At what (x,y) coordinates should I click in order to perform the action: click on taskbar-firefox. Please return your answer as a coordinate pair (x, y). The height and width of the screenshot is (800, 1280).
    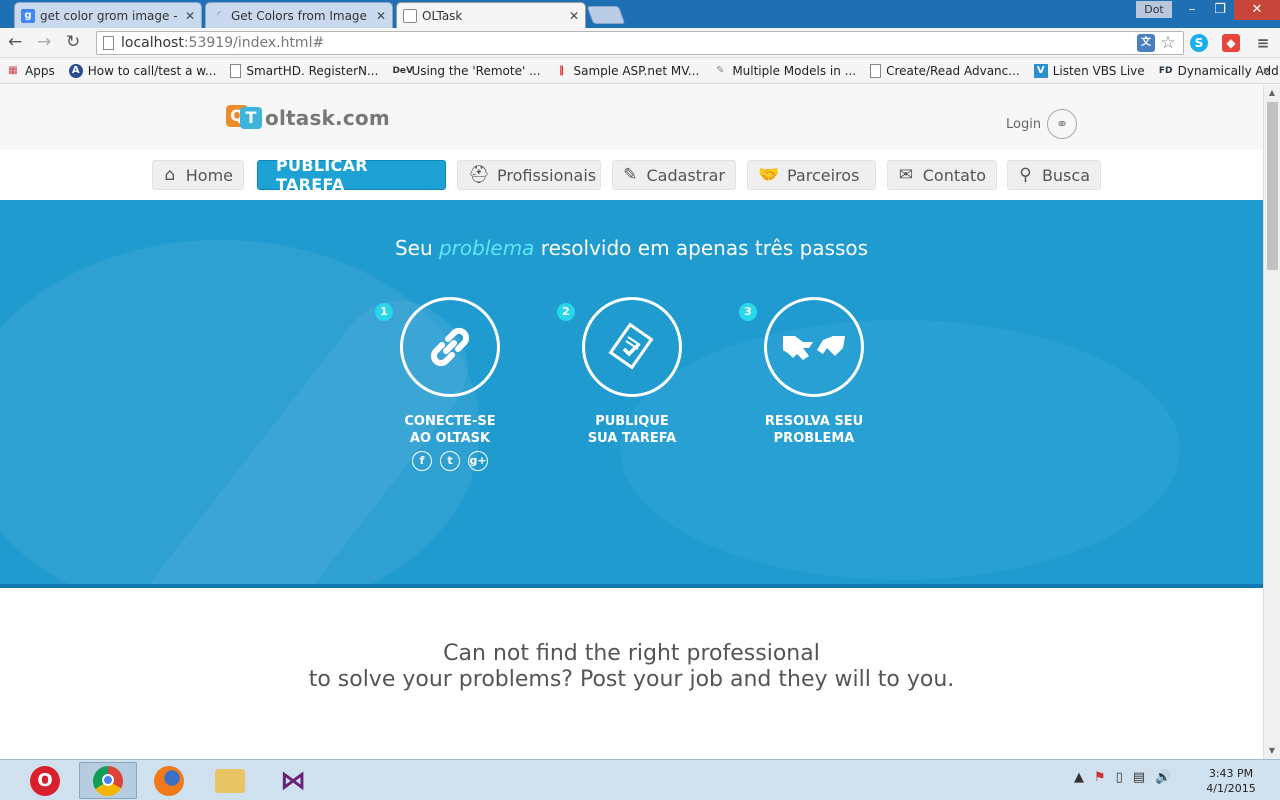
    Looking at the image, I should click on (169, 780).